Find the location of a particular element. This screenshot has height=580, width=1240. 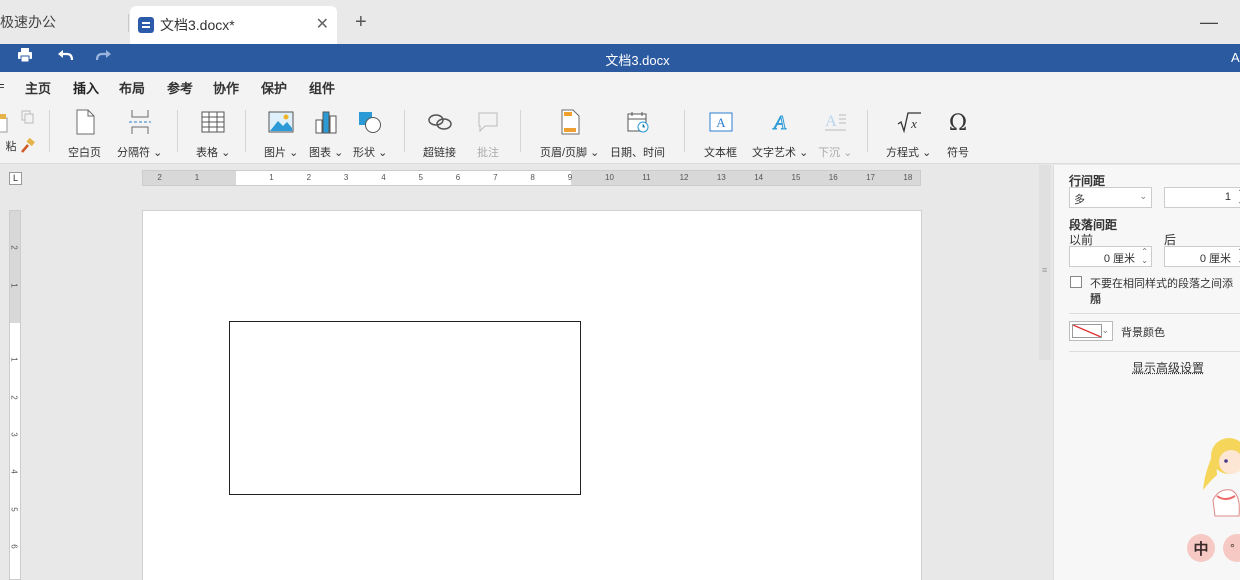

line-spacing-value-input: 1 ⌃⌄ is located at coordinates (1202, 197).